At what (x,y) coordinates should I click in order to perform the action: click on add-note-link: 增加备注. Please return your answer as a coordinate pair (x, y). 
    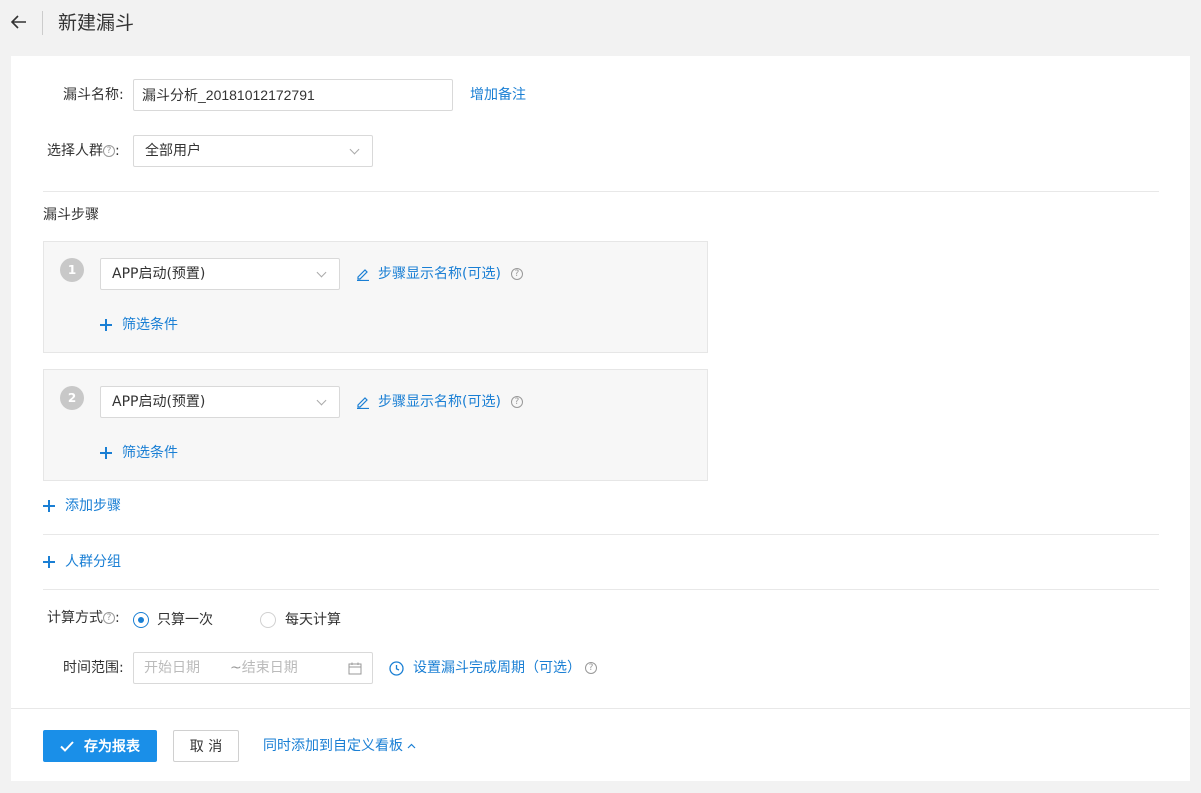
    Looking at the image, I should click on (498, 95).